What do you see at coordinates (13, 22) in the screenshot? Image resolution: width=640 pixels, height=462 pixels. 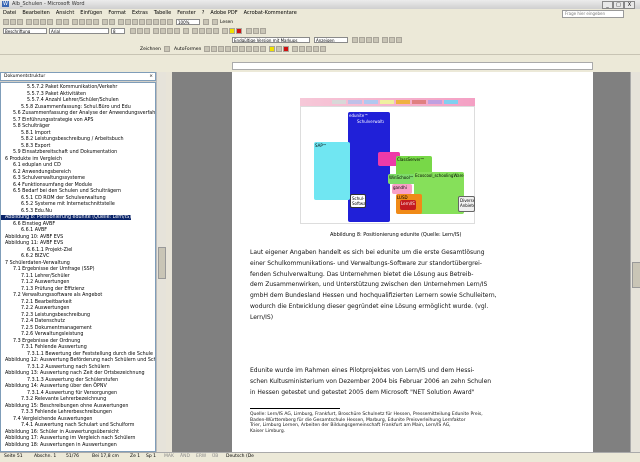 I see `open-folder-icon` at bounding box center [13, 22].